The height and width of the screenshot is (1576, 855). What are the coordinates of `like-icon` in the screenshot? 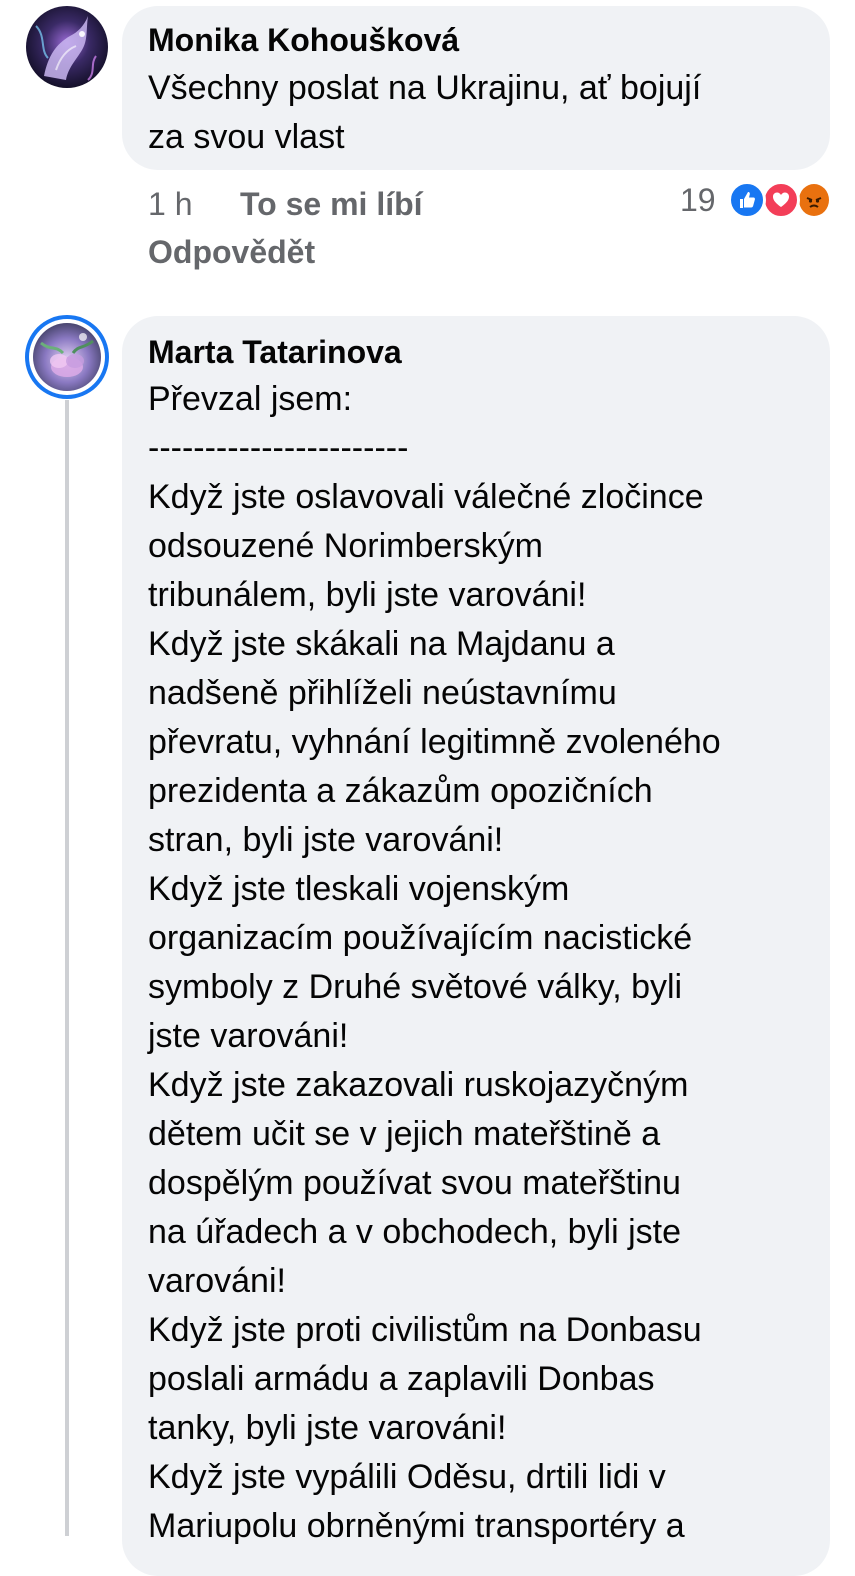 It's located at (747, 200).